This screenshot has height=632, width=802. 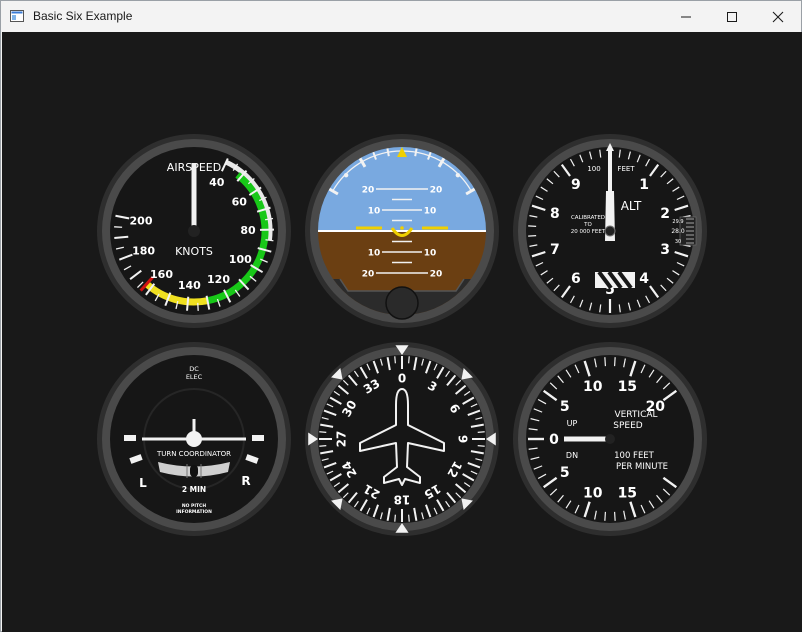 What do you see at coordinates (634, 456) in the screenshot?
I see `vsi-unit-1: 100 FEET` at bounding box center [634, 456].